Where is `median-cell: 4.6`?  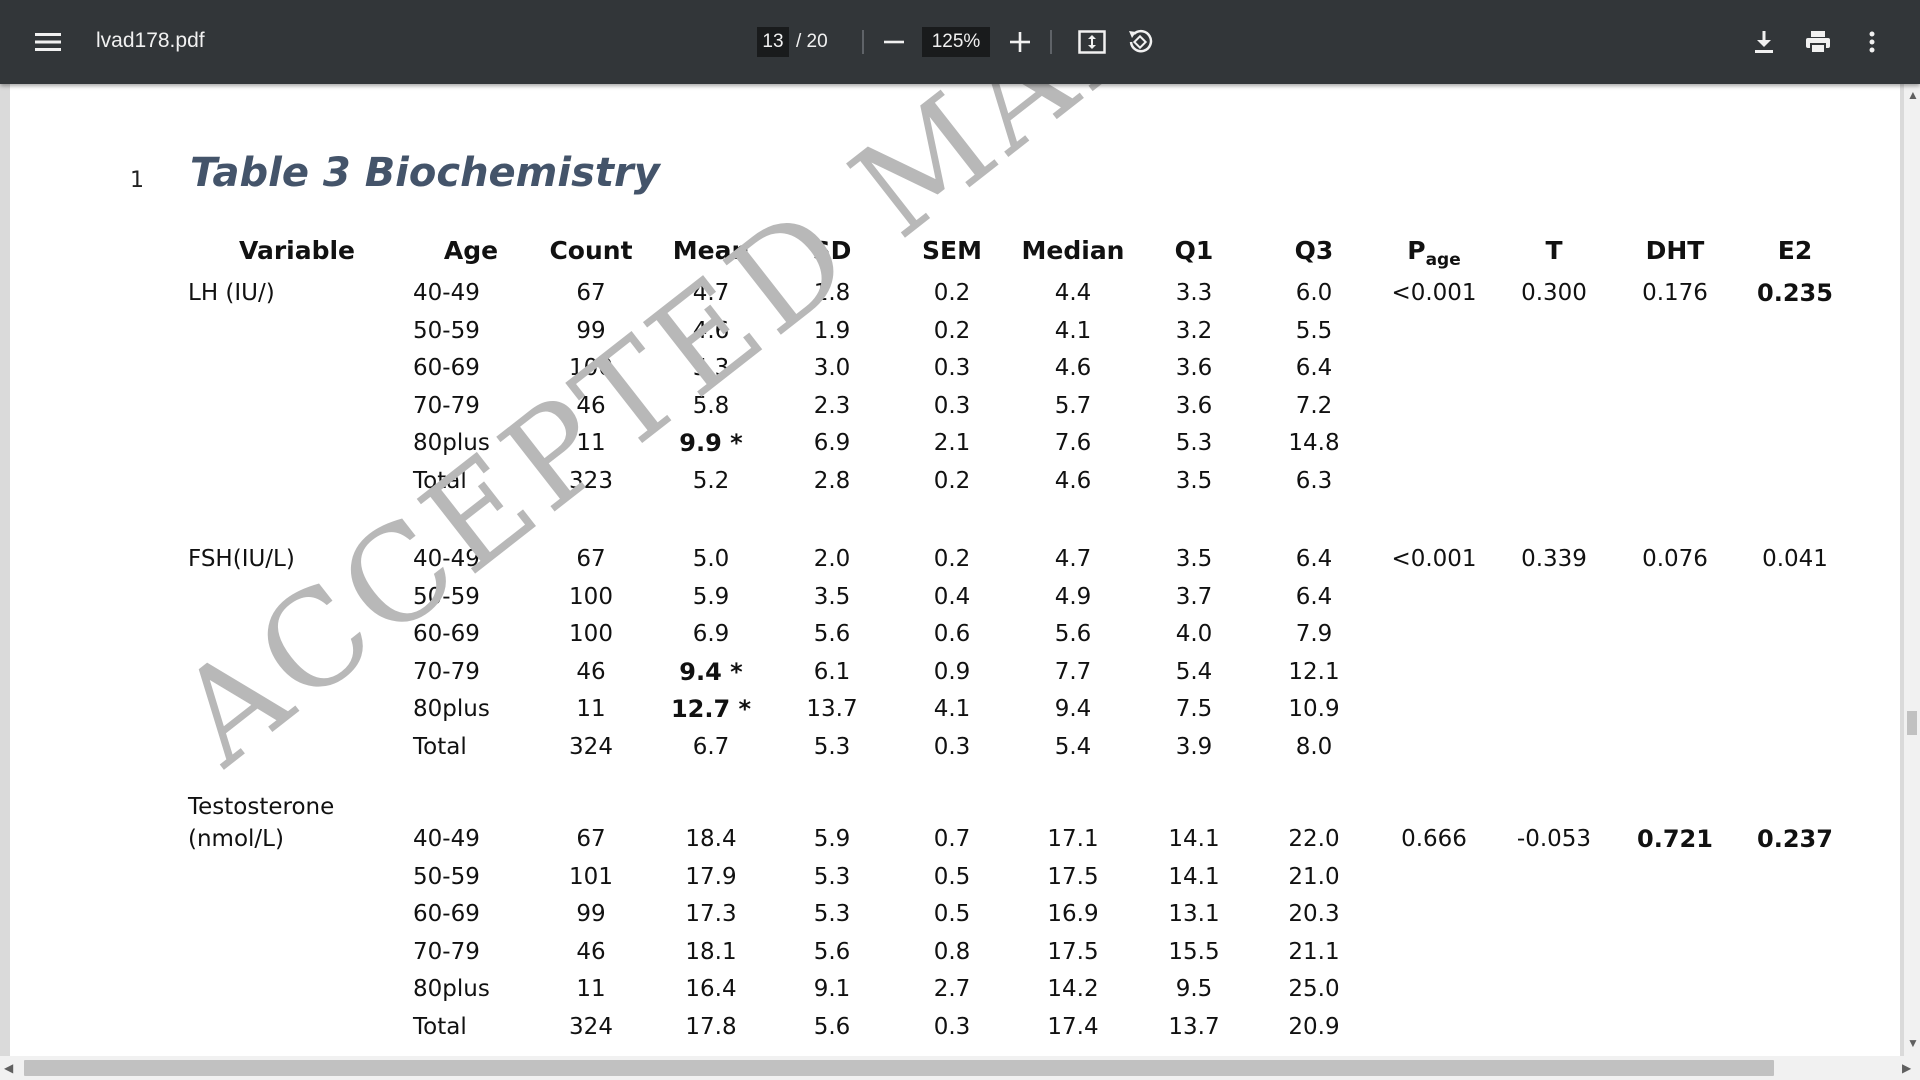 median-cell: 4.6 is located at coordinates (1073, 368).